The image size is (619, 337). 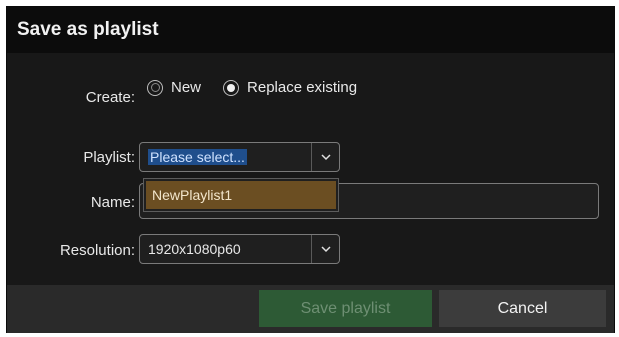 I want to click on create-label: Create:, so click(x=110, y=97).